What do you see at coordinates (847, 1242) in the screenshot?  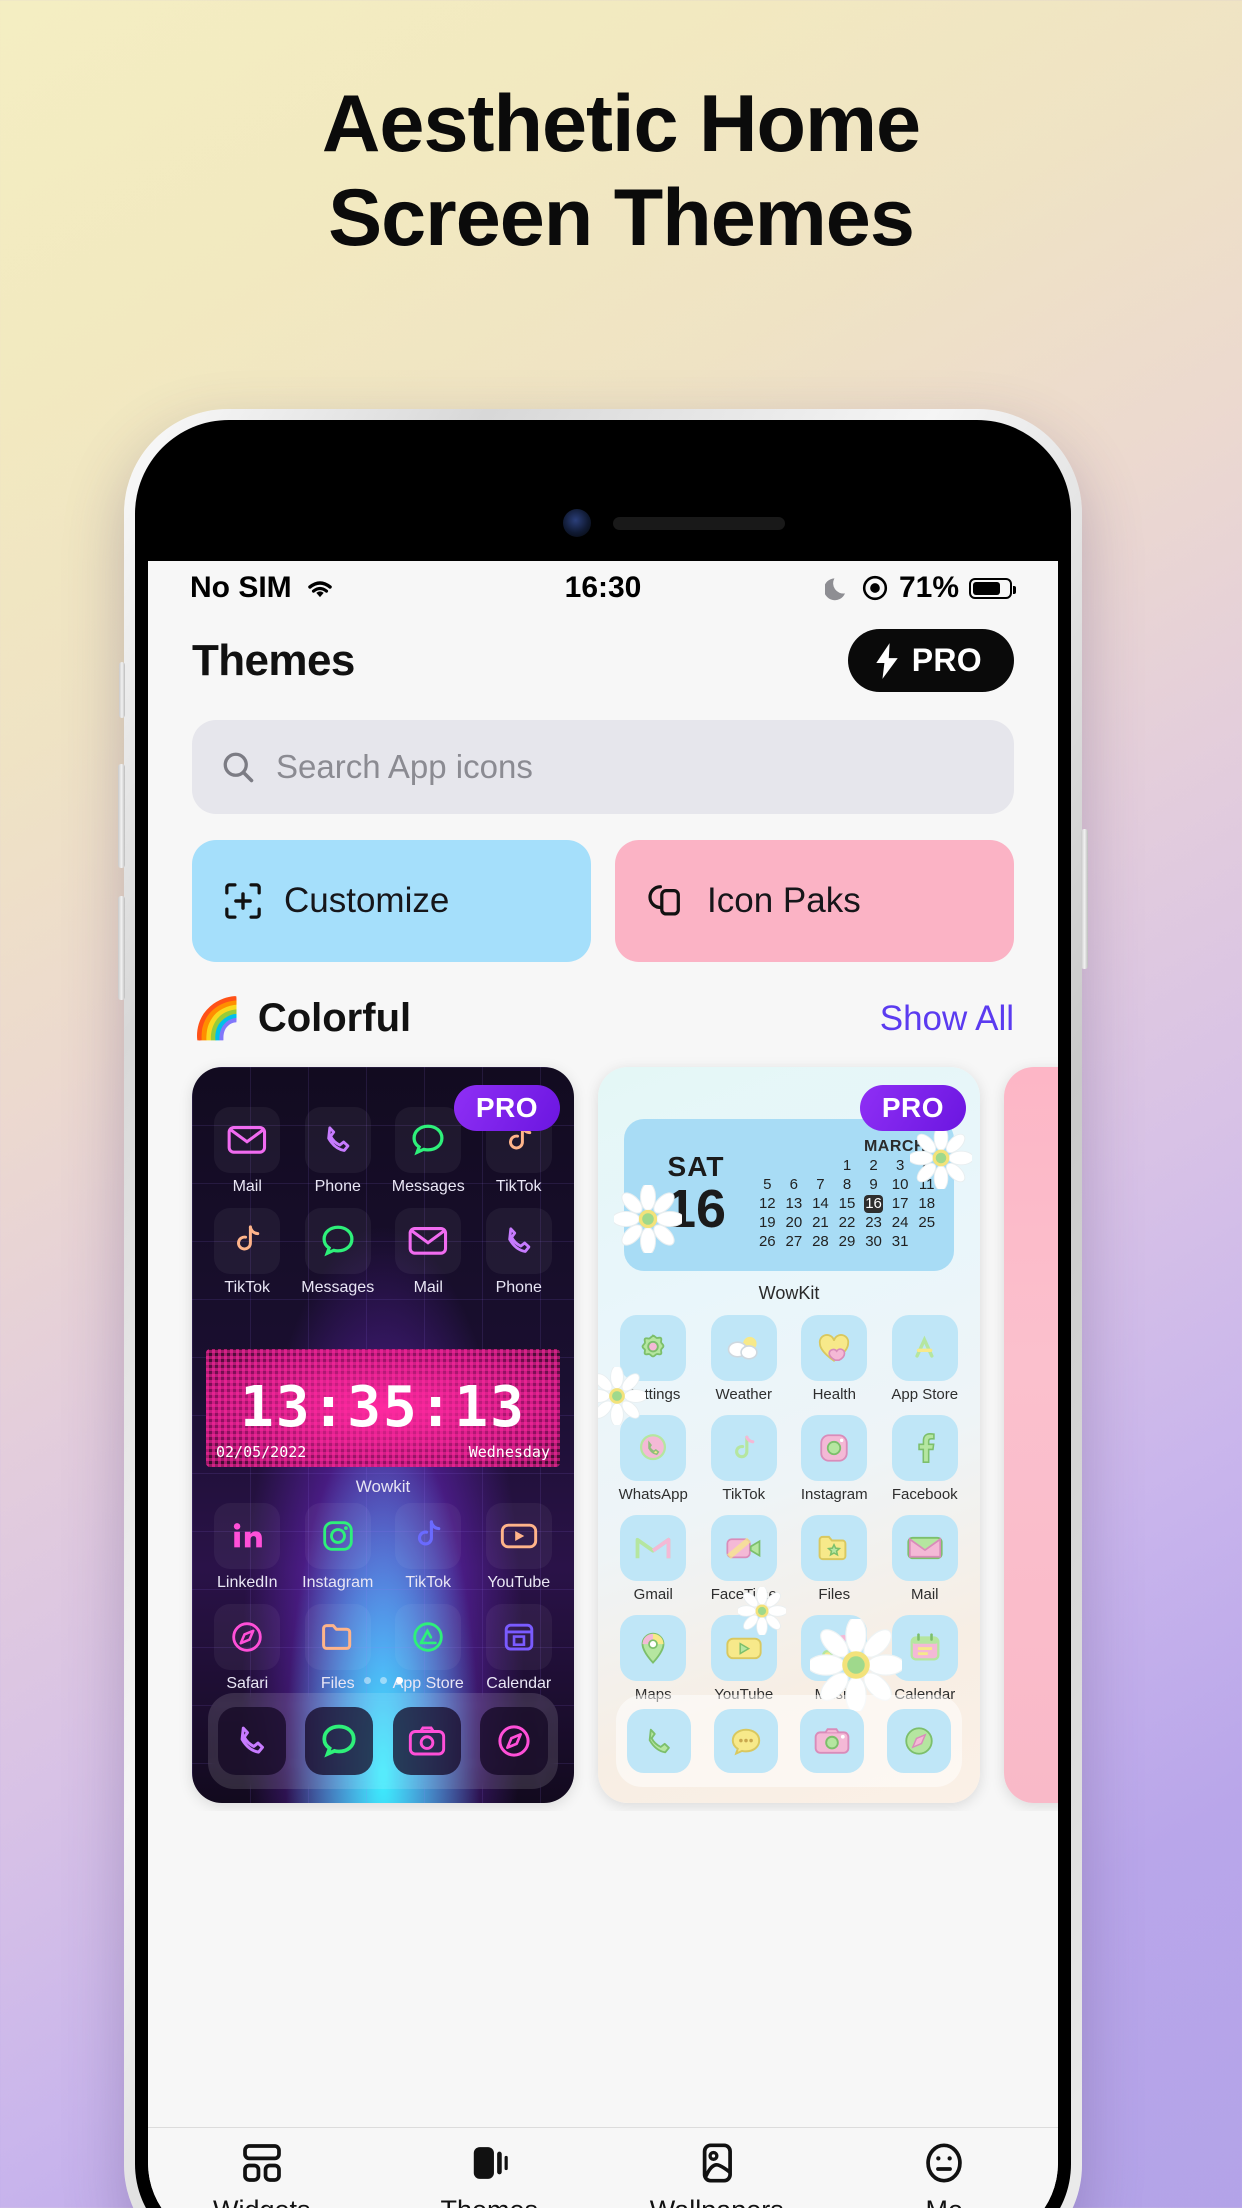 I see `calendar-day-cell: 29` at bounding box center [847, 1242].